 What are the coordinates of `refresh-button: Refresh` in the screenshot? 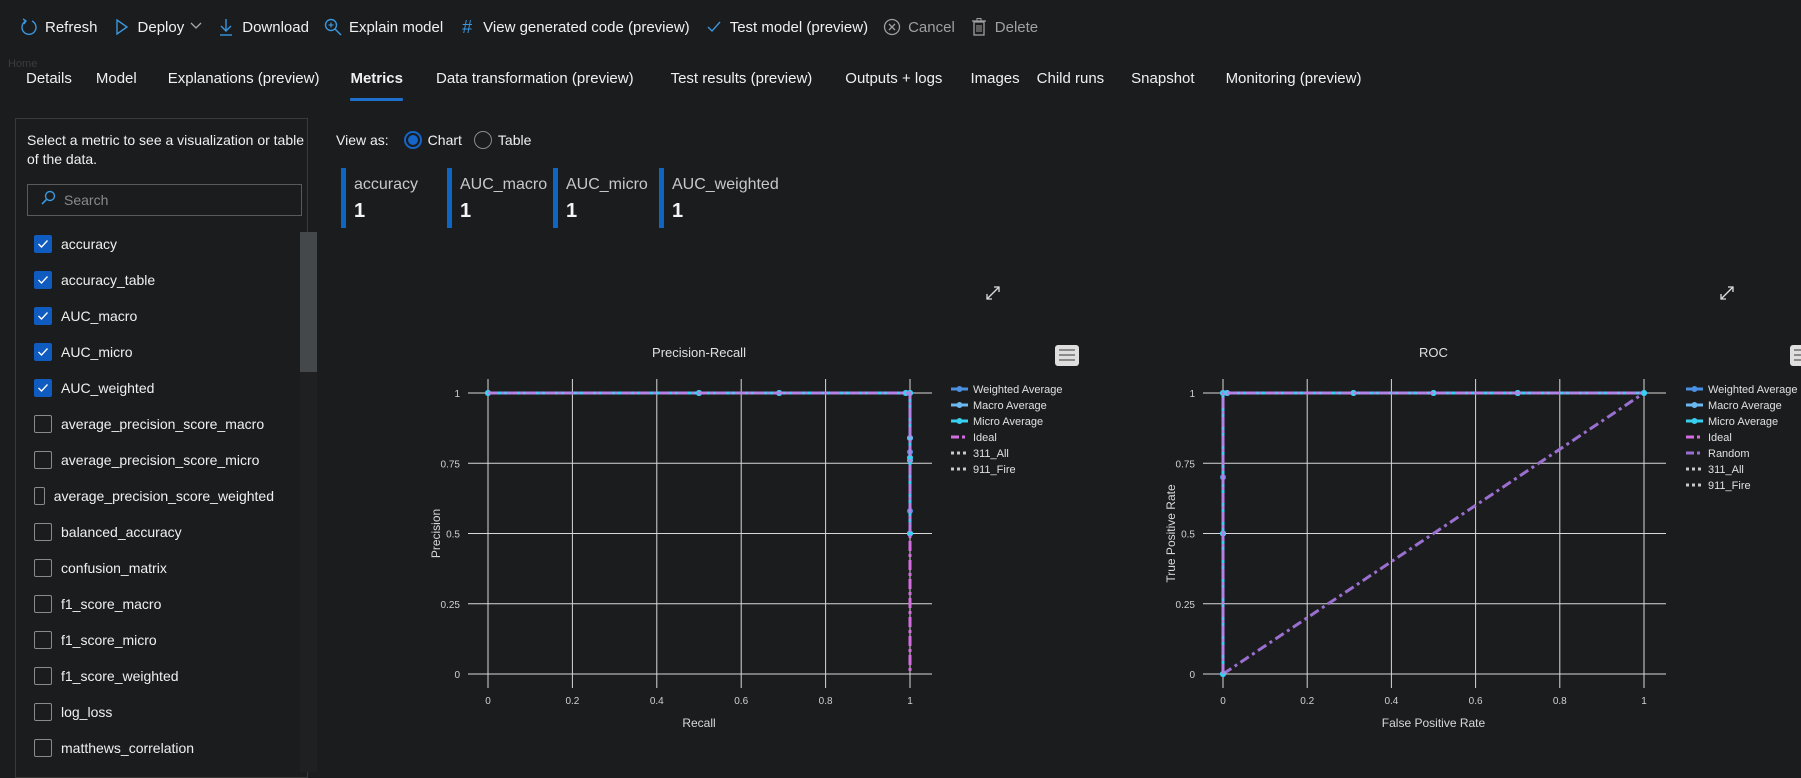 It's located at (59, 27).